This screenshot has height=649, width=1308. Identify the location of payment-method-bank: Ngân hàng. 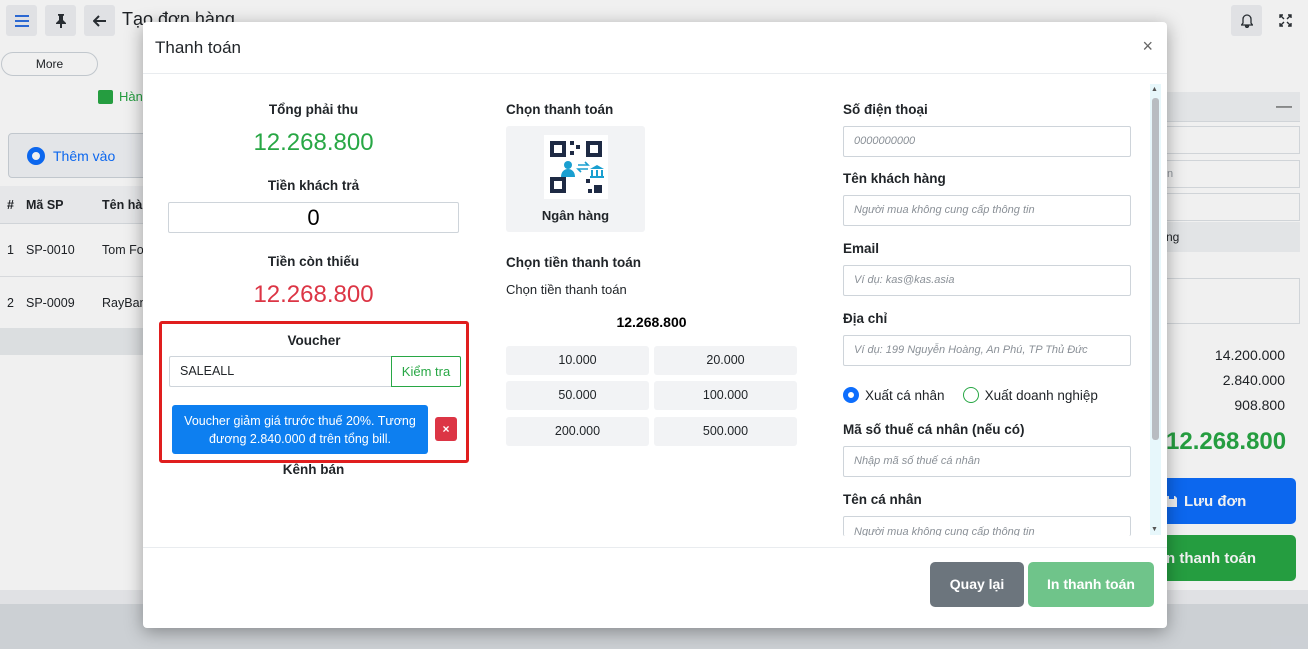
(575, 179).